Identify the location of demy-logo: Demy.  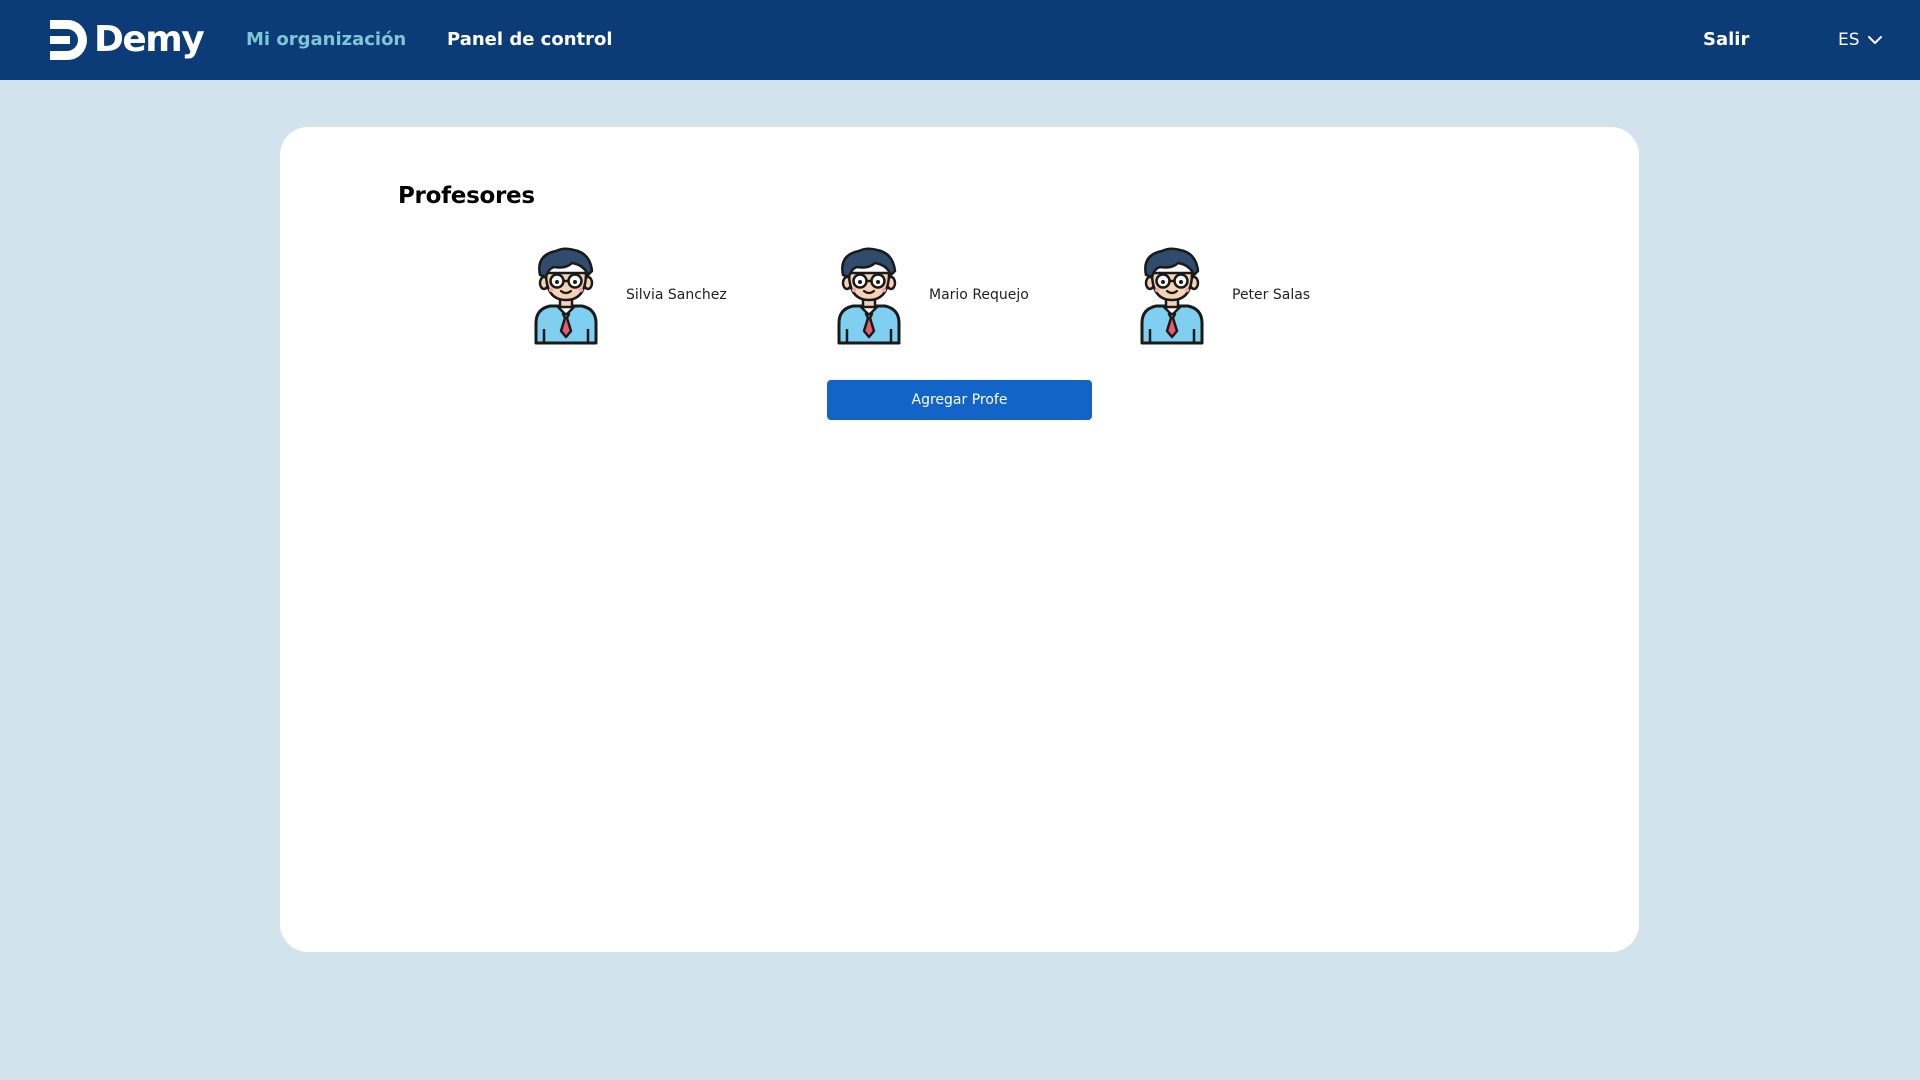
(127, 40).